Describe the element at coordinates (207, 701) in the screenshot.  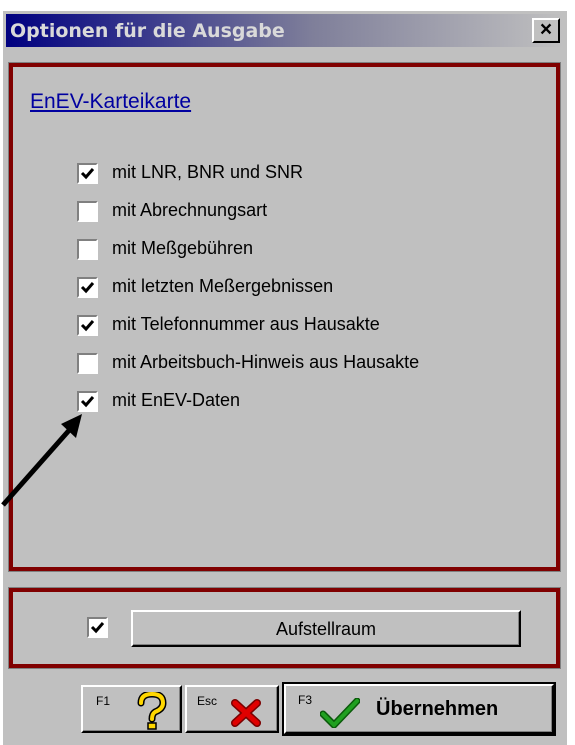
I see `cancel-key-label: Esc` at that location.